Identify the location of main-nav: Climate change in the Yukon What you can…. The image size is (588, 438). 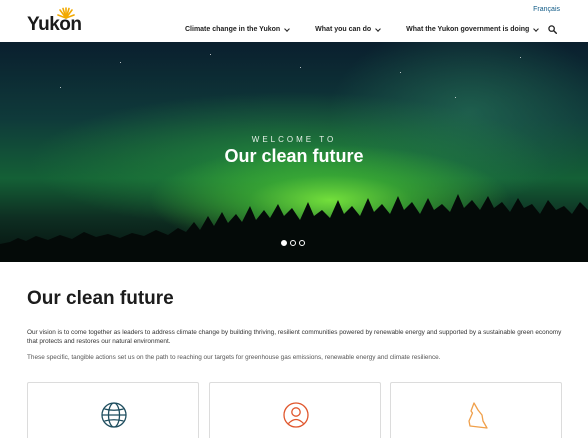
(374, 29).